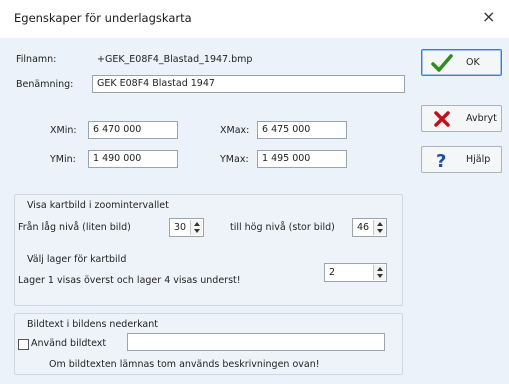 The image size is (509, 384). What do you see at coordinates (302, 130) in the screenshot?
I see `xmax-input: 6 475 000` at bounding box center [302, 130].